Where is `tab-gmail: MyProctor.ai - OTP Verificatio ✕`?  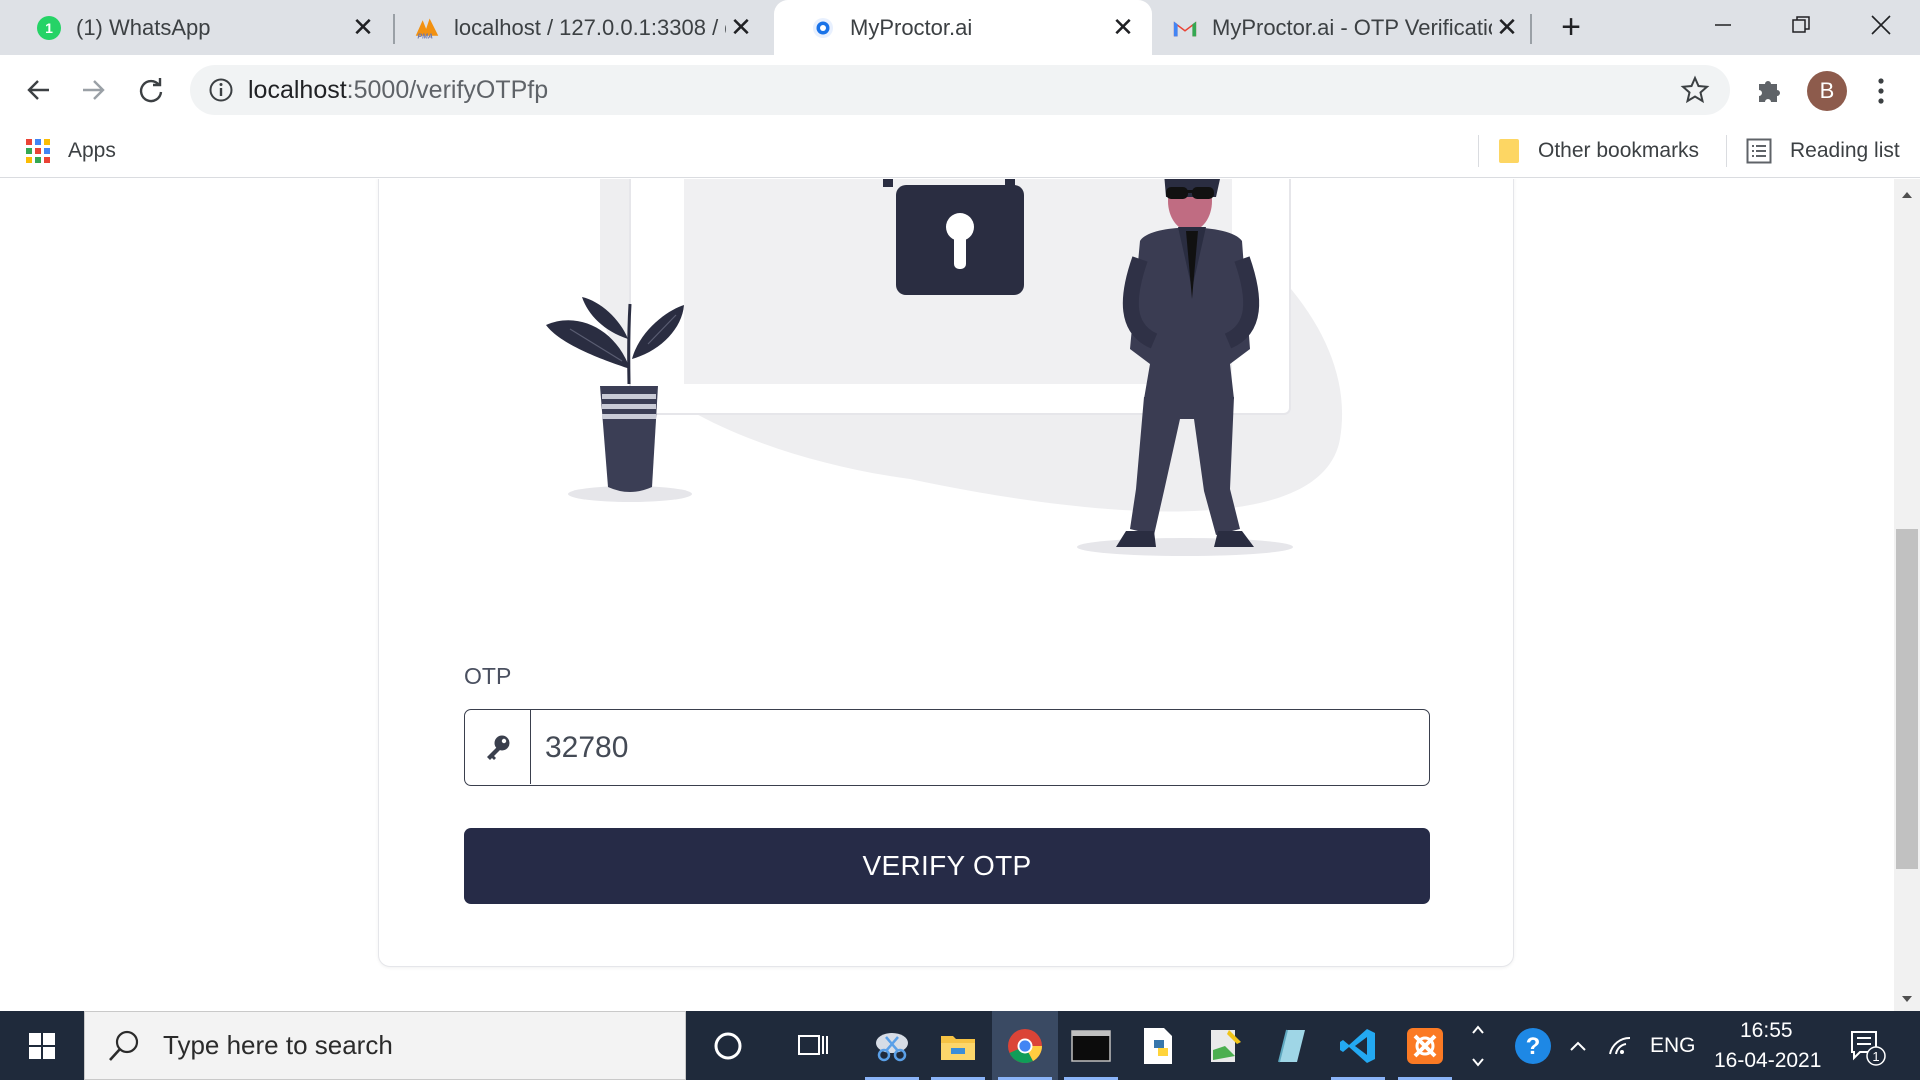 tab-gmail: MyProctor.ai - OTP Verificatio ✕ is located at coordinates (1344, 27).